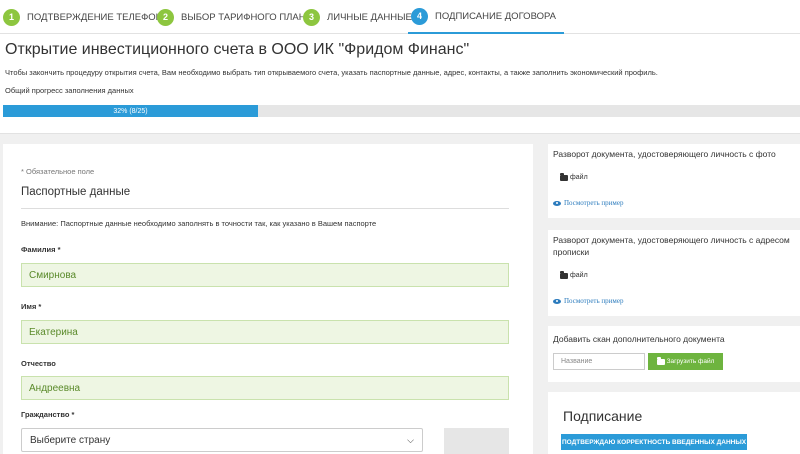  Describe the element at coordinates (265, 332) in the screenshot. I see `first-name-input: Екатерина` at that location.